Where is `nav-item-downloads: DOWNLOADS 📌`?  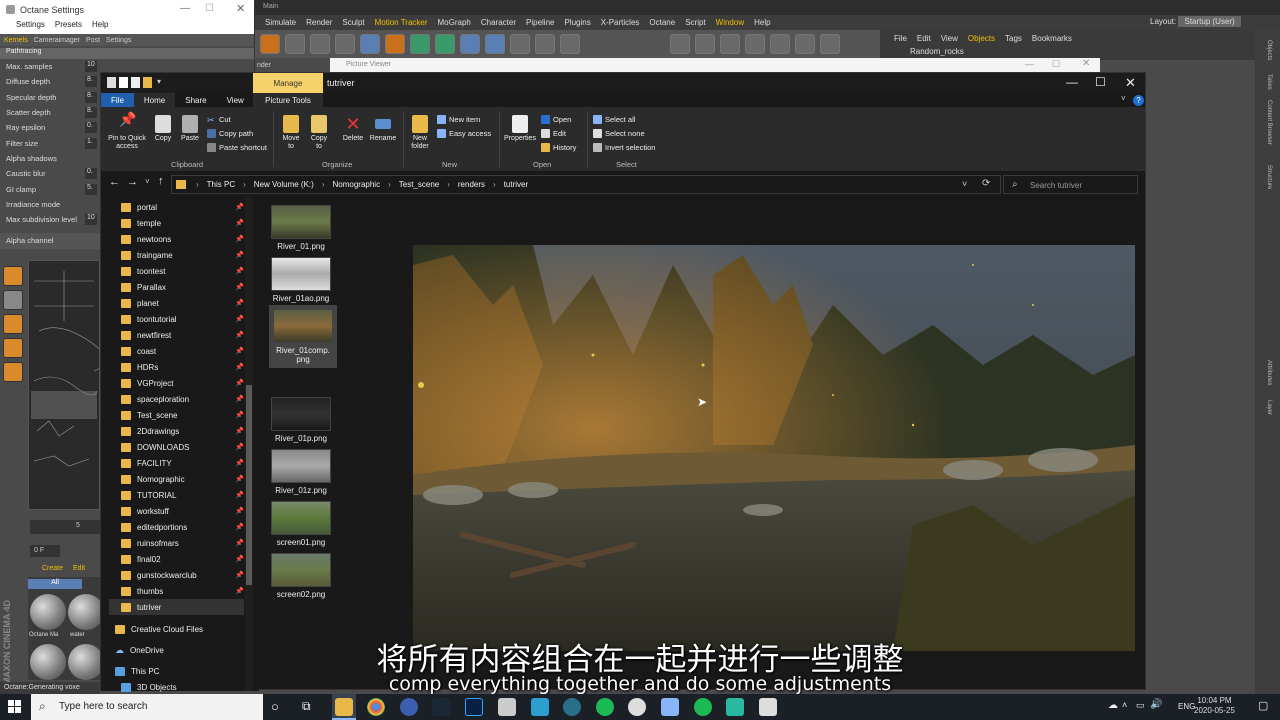 nav-item-downloads: DOWNLOADS 📌 is located at coordinates (182, 447).